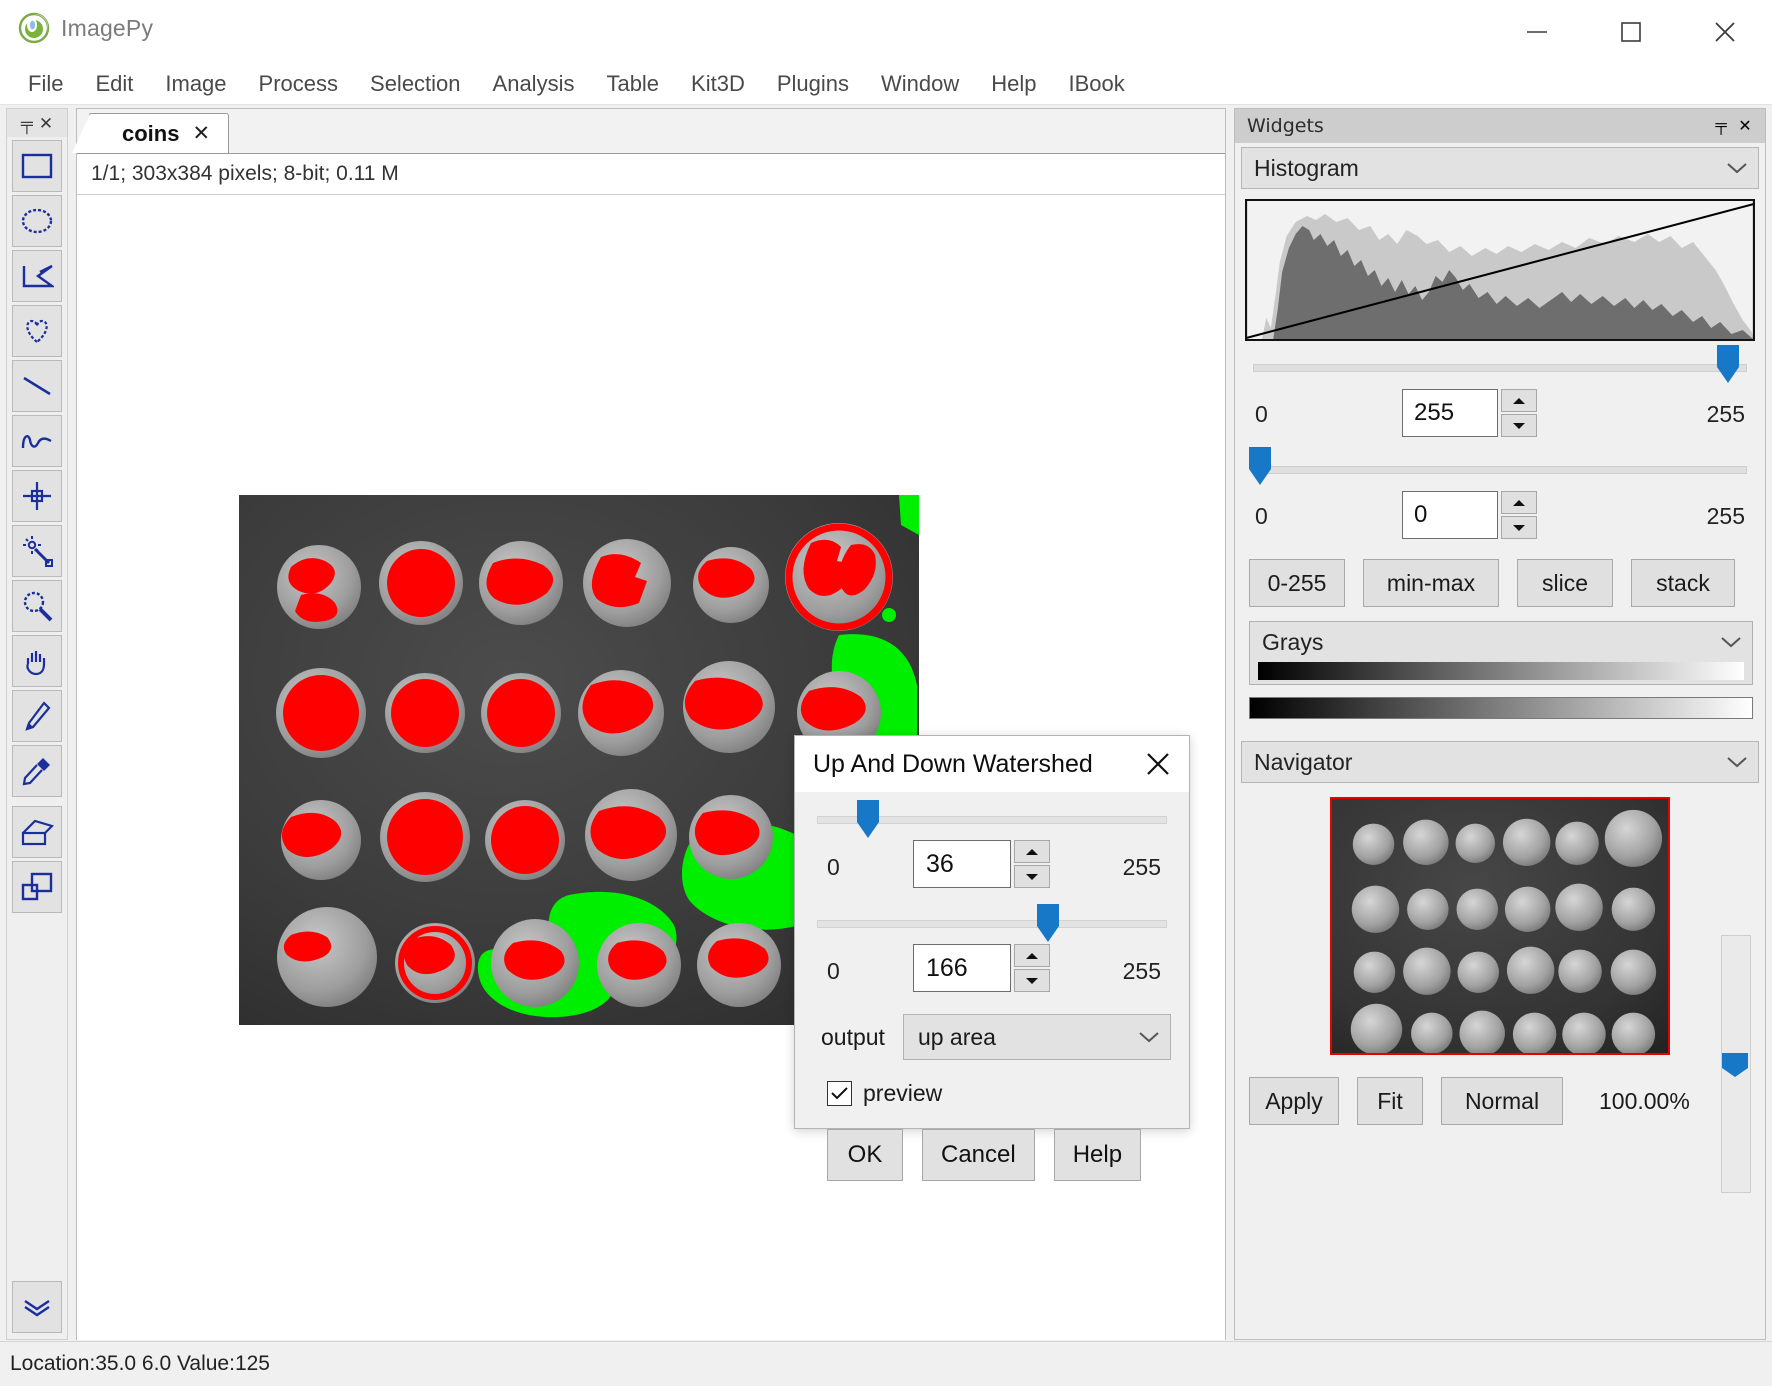 The image size is (1772, 1386). What do you see at coordinates (1500, 168) in the screenshot?
I see `histogram-section-header: Histogram` at bounding box center [1500, 168].